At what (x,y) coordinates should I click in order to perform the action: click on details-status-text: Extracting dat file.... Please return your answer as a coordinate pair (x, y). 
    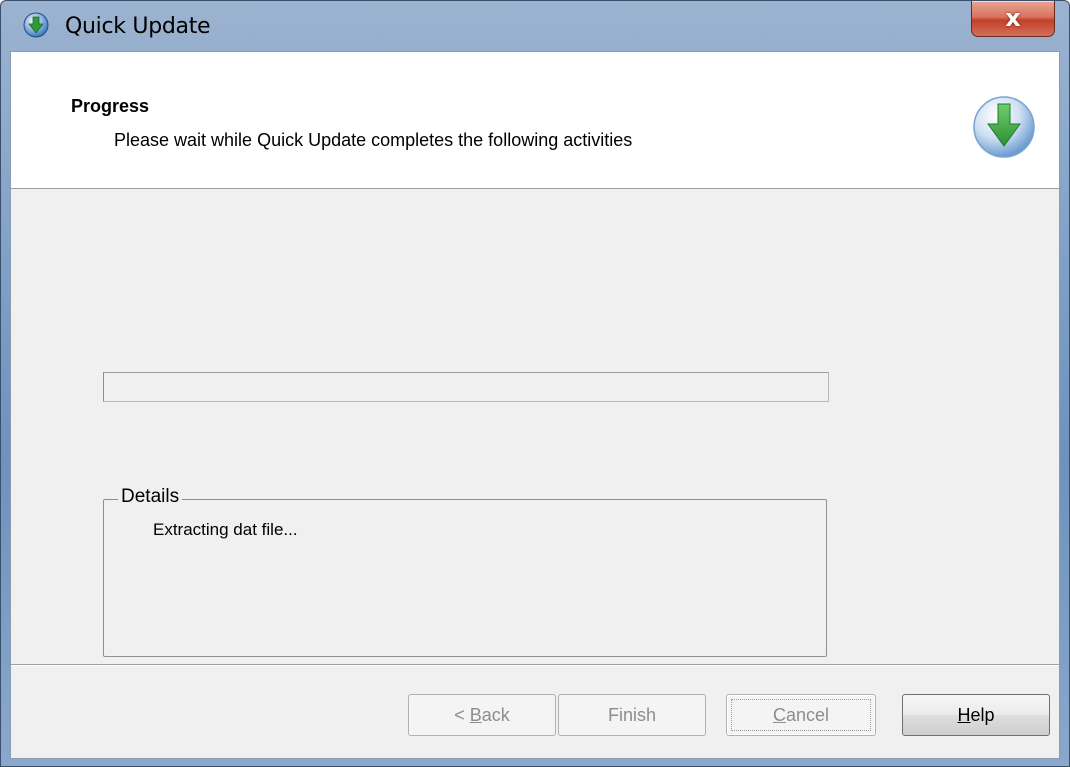
    Looking at the image, I should click on (225, 529).